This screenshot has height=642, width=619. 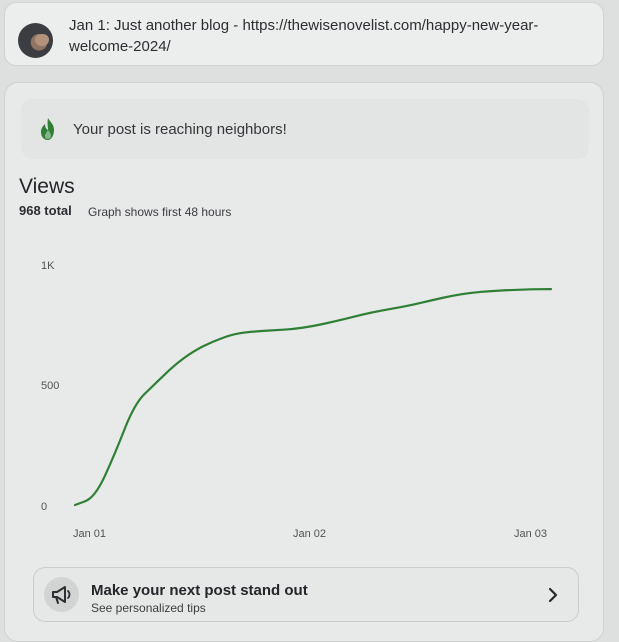 What do you see at coordinates (160, 212) in the screenshot?
I see `views-note: Graph shows first 48 hours` at bounding box center [160, 212].